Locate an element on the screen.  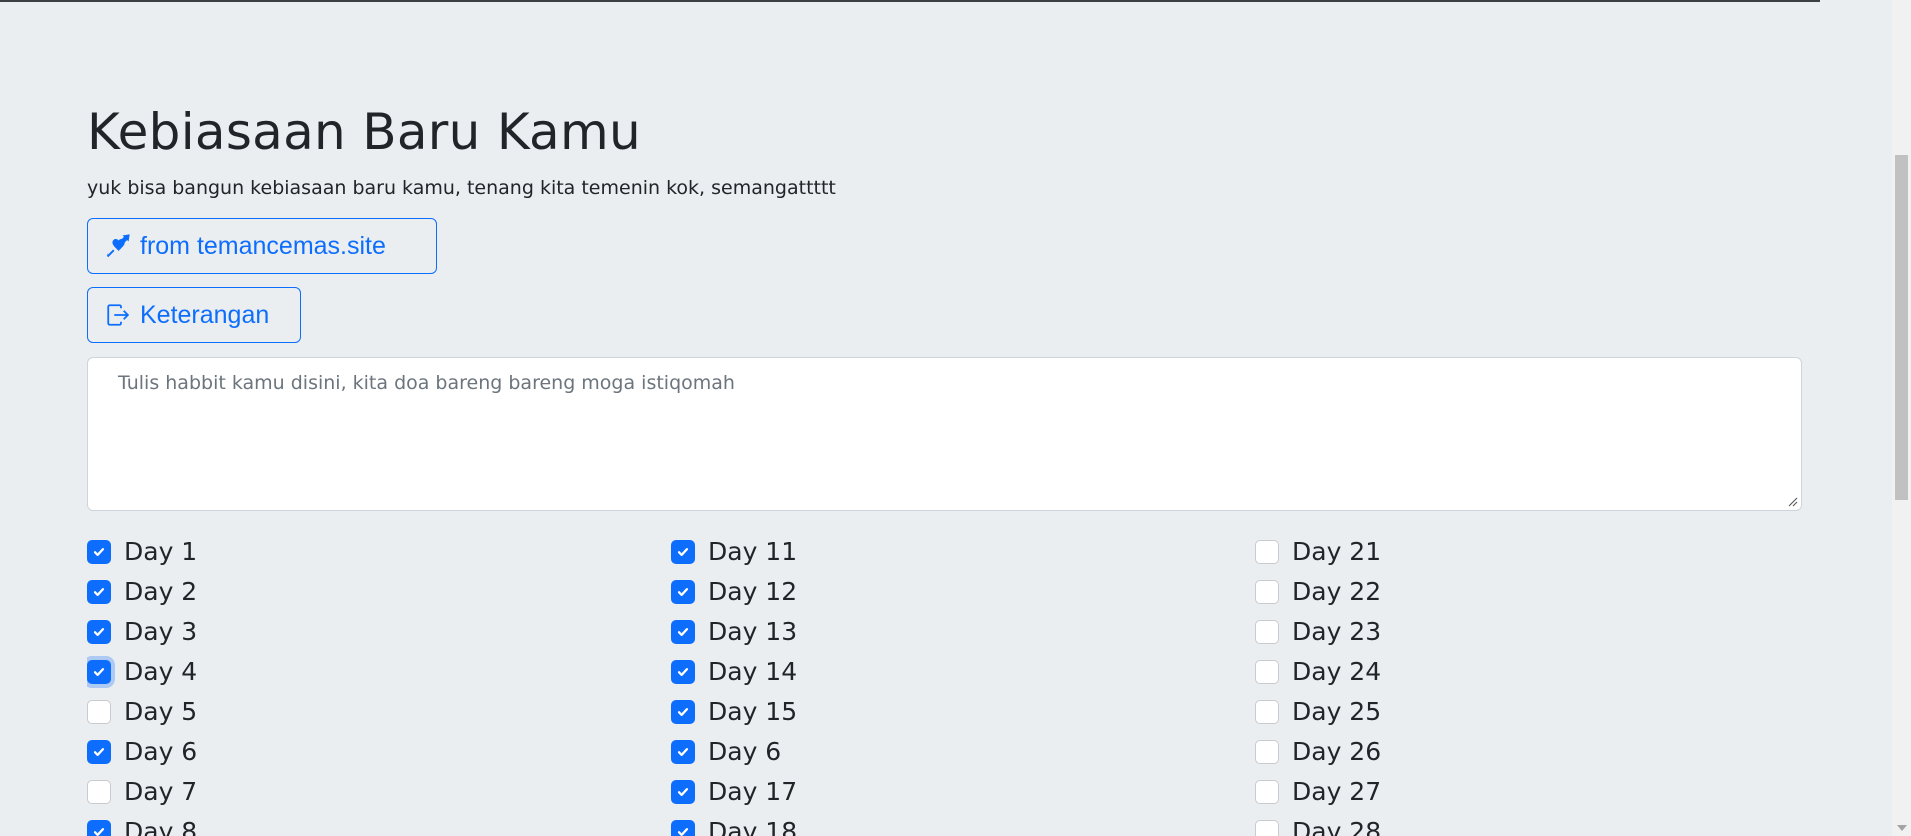
day-item: Day 4 is located at coordinates (142, 672).